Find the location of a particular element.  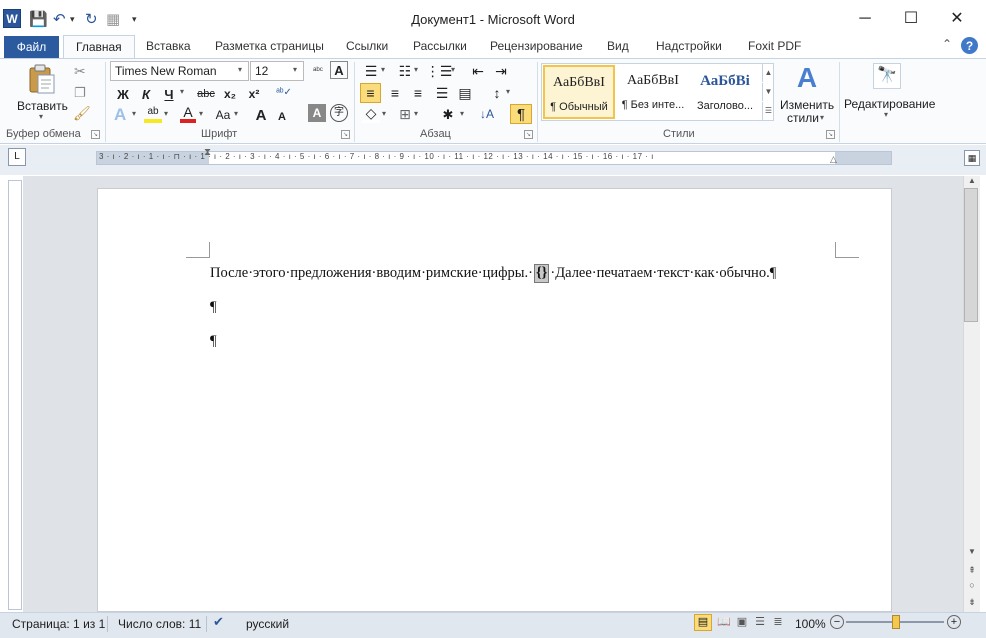

paste-dropdown-icon: ▾ is located at coordinates (41, 117).